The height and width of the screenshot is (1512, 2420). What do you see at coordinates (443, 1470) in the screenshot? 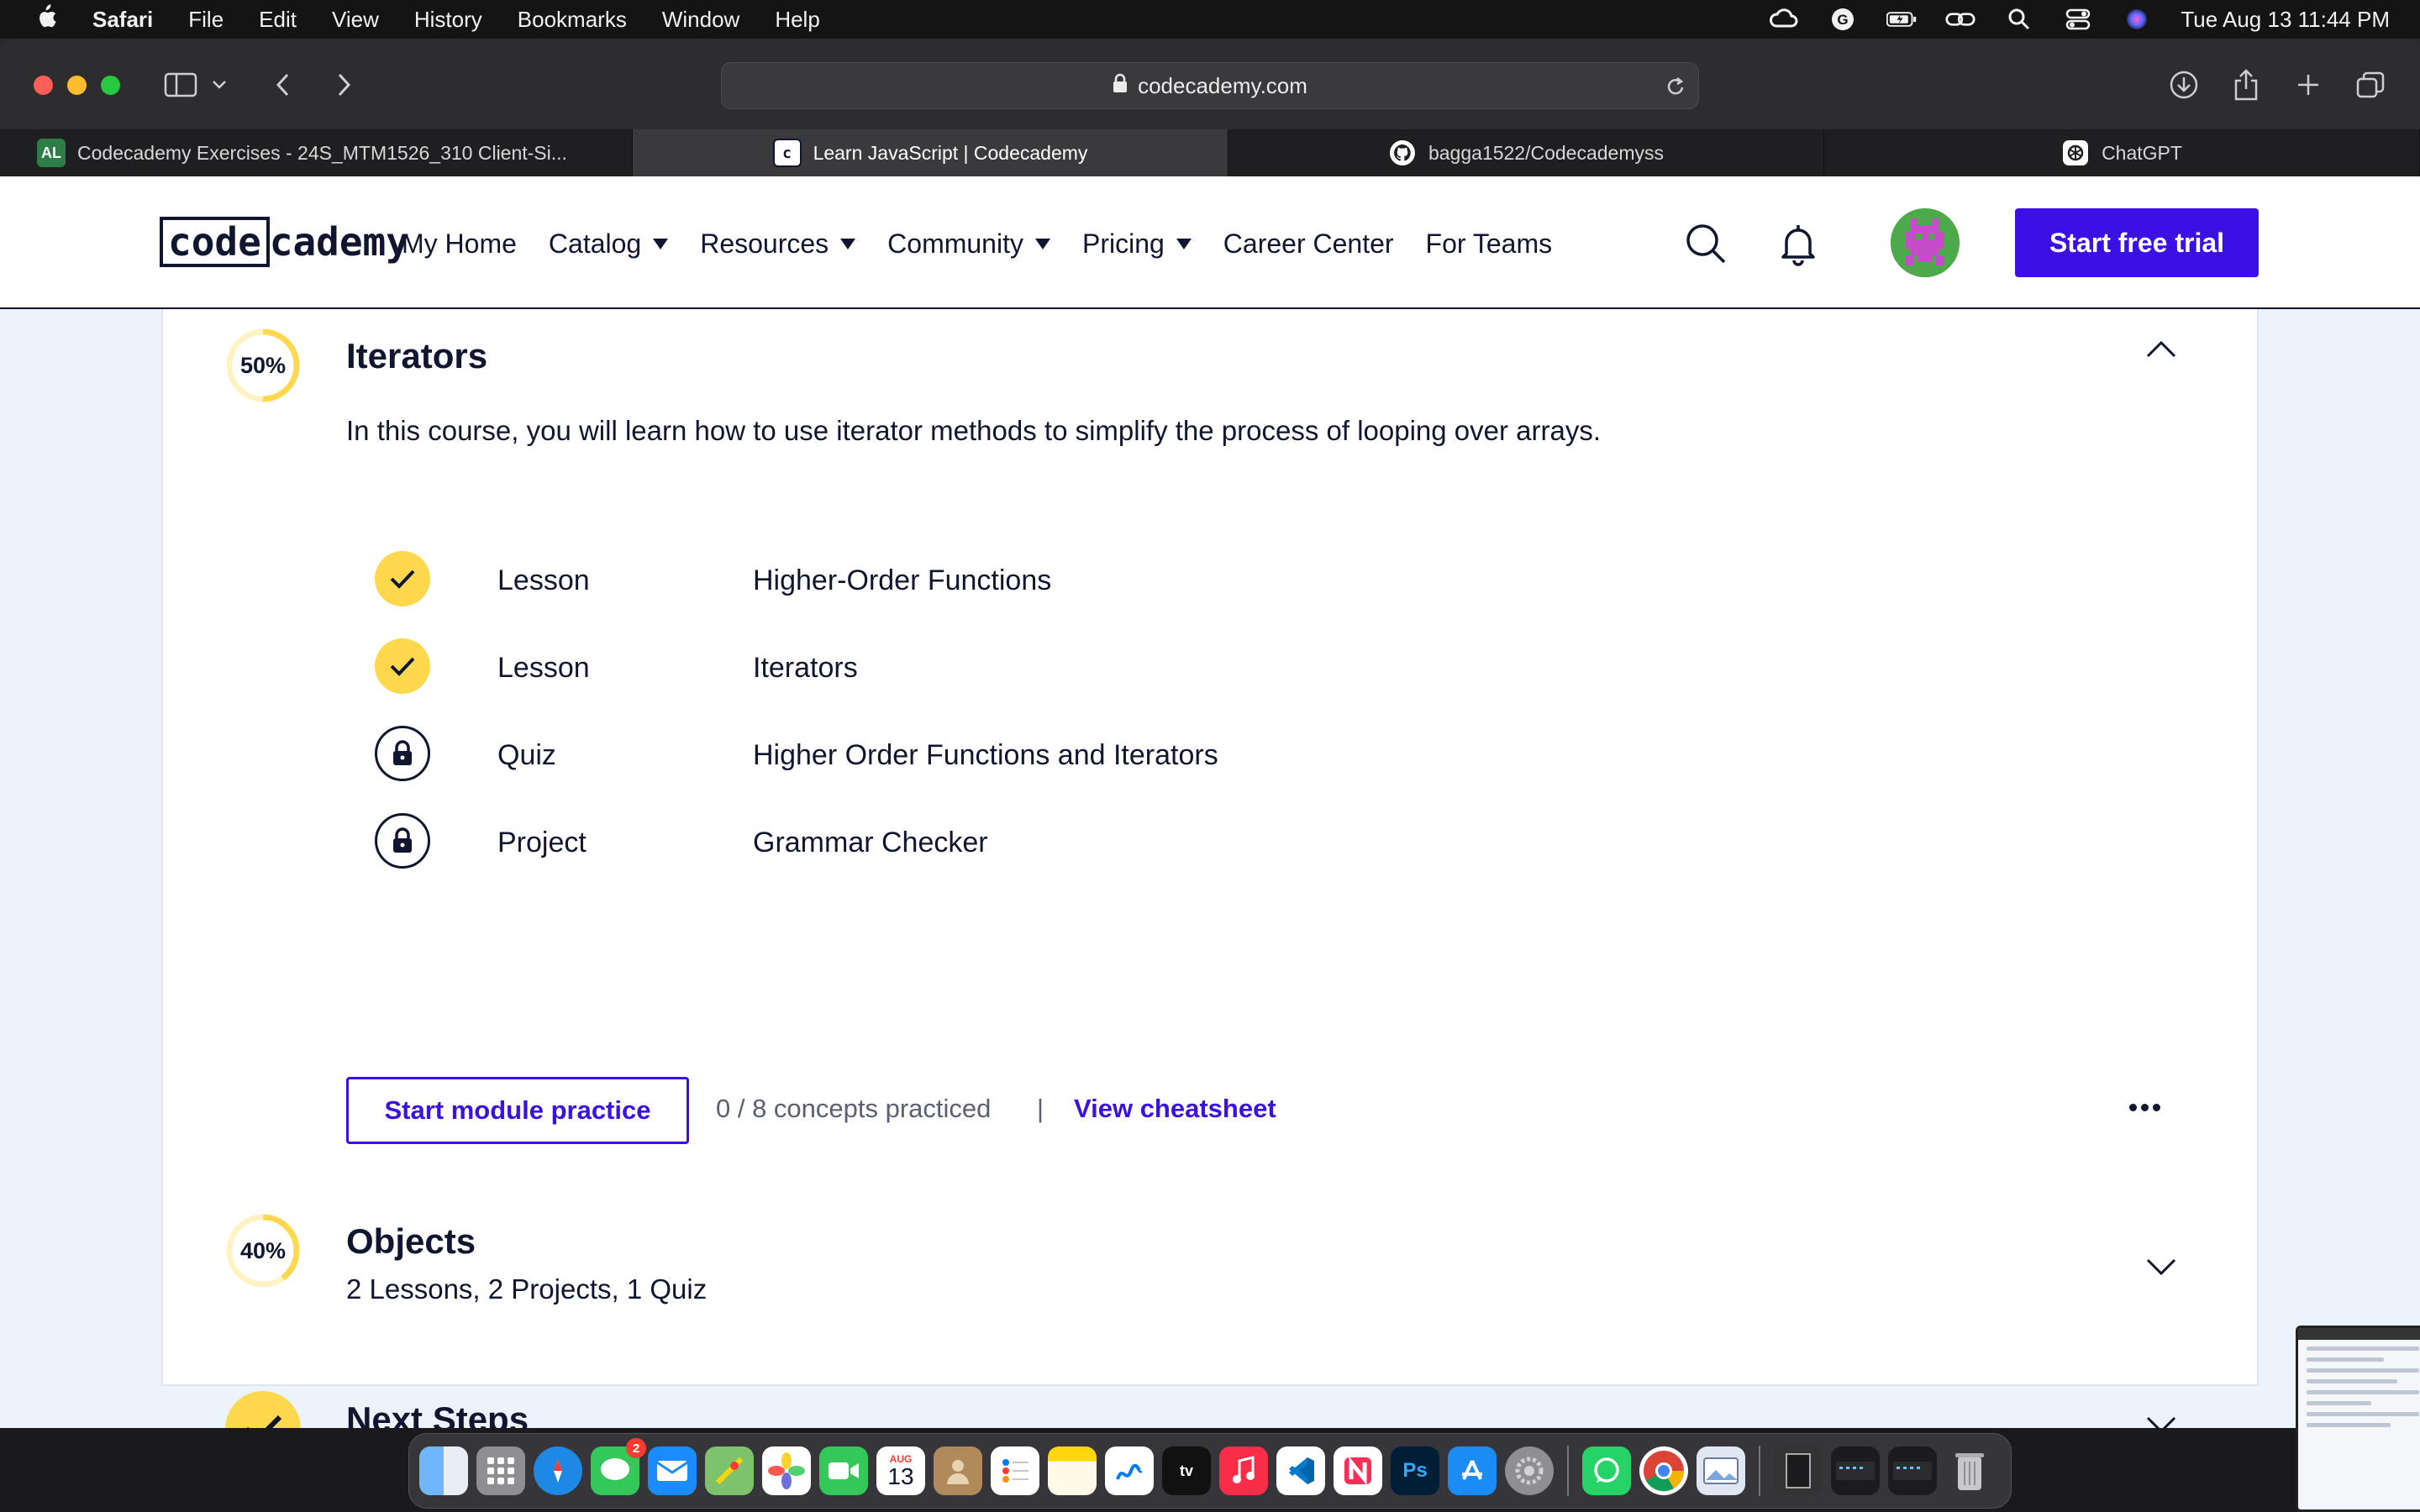
I see `finder-icon` at bounding box center [443, 1470].